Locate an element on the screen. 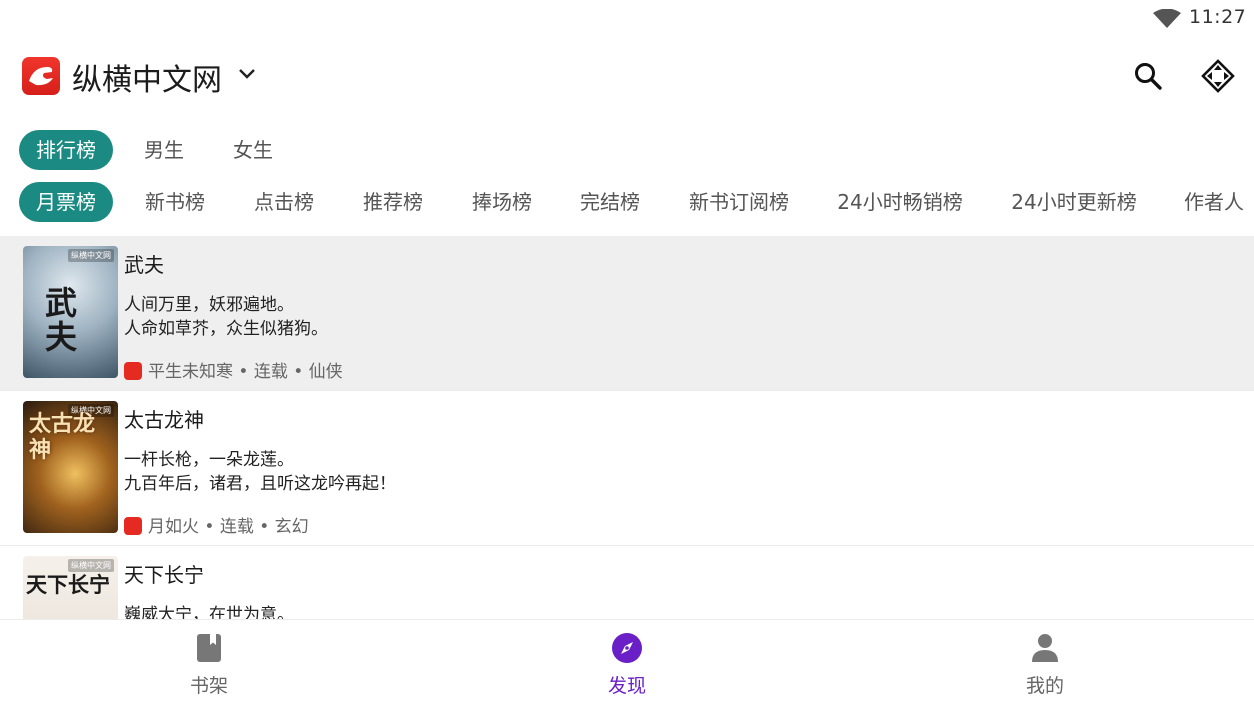  book-meta-text: 月如火 • 连载 • 玄幻 is located at coordinates (228, 527).